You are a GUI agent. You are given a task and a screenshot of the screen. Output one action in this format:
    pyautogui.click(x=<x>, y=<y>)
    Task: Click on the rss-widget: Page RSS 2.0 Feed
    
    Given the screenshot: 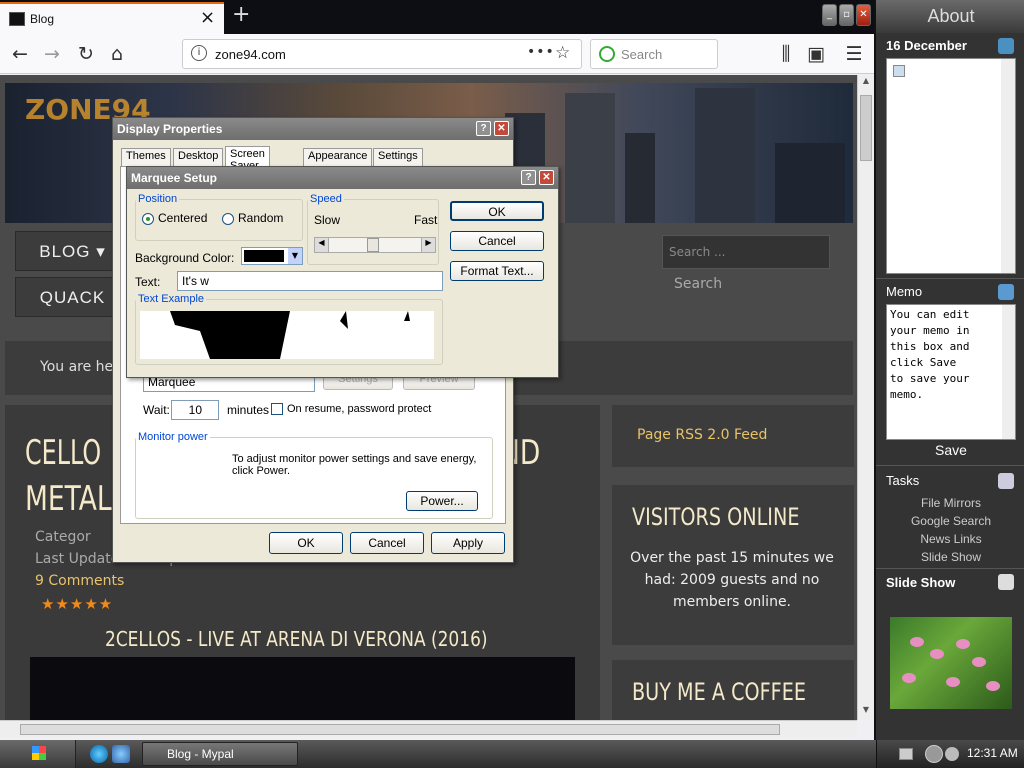 What is the action you would take?
    pyautogui.click(x=733, y=436)
    